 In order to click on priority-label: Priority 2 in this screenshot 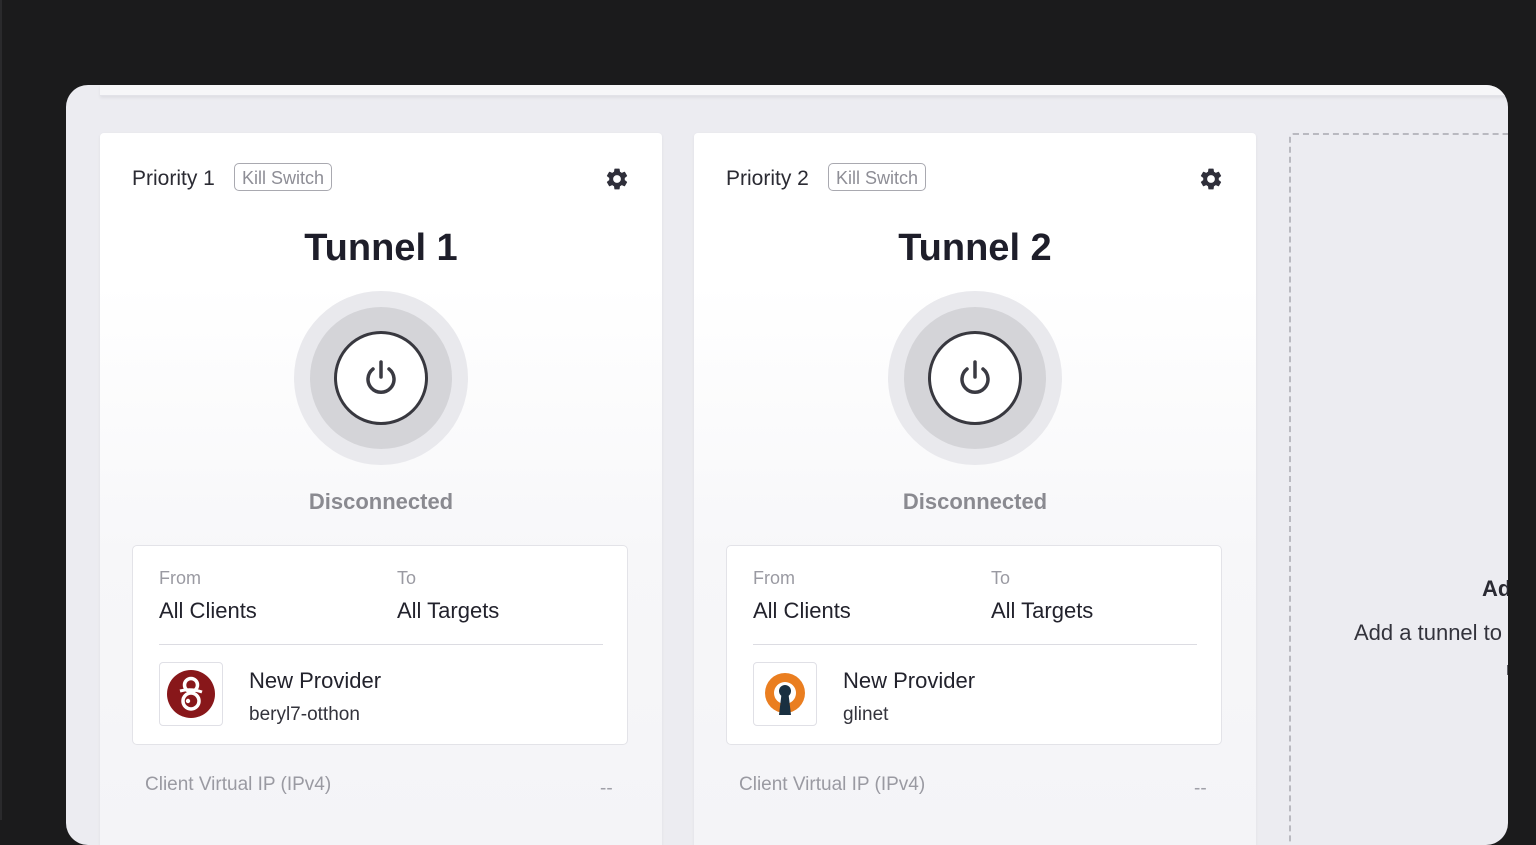, I will do `click(767, 178)`.